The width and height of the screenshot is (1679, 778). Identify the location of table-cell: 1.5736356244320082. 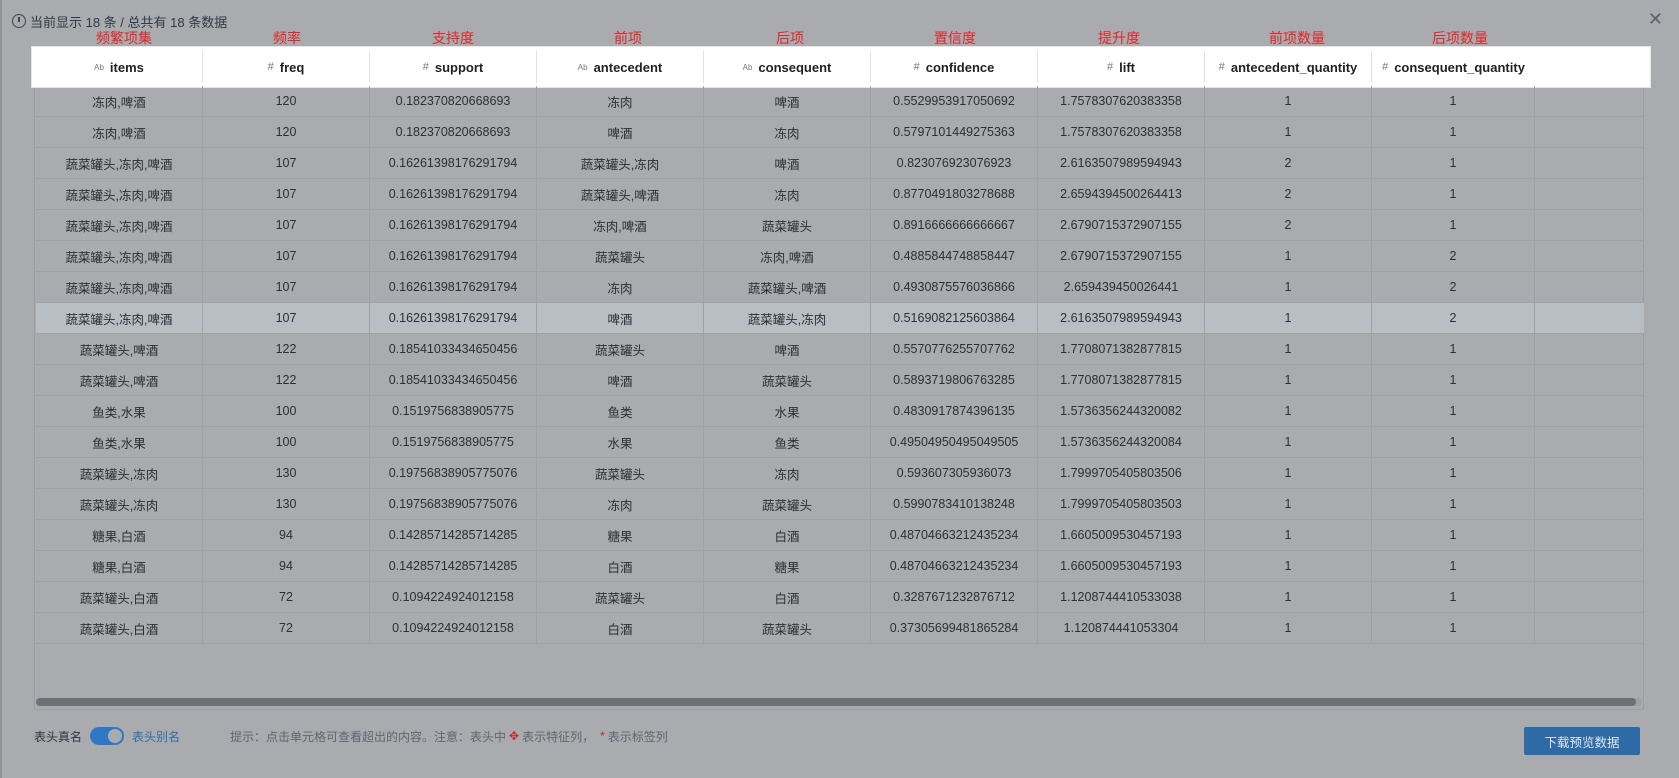
(1121, 411).